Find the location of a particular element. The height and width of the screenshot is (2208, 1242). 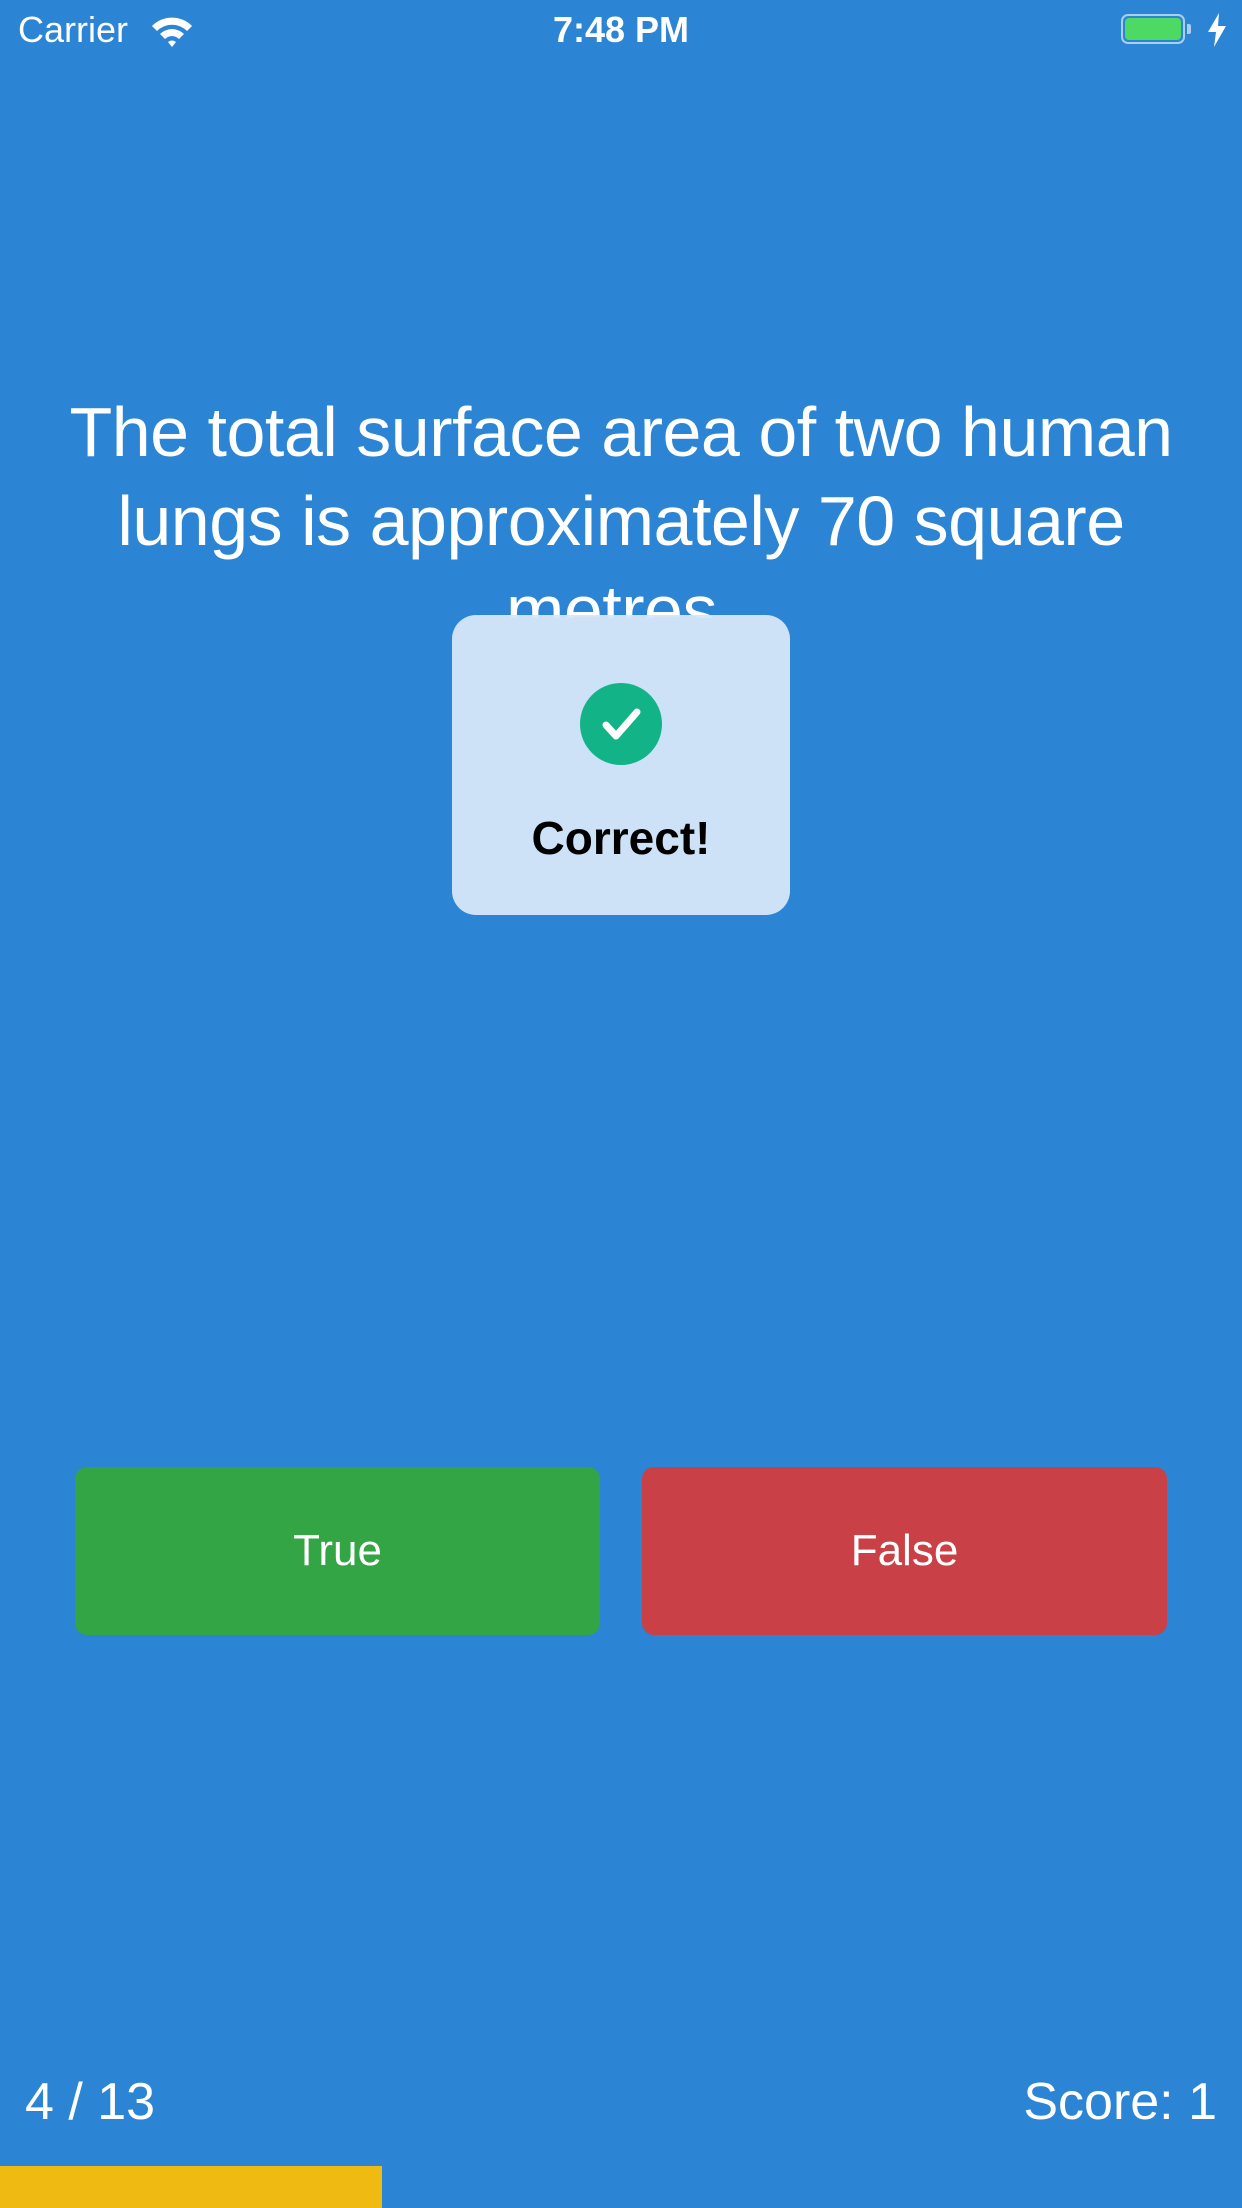

progress-bar-fill is located at coordinates (191, 2187).